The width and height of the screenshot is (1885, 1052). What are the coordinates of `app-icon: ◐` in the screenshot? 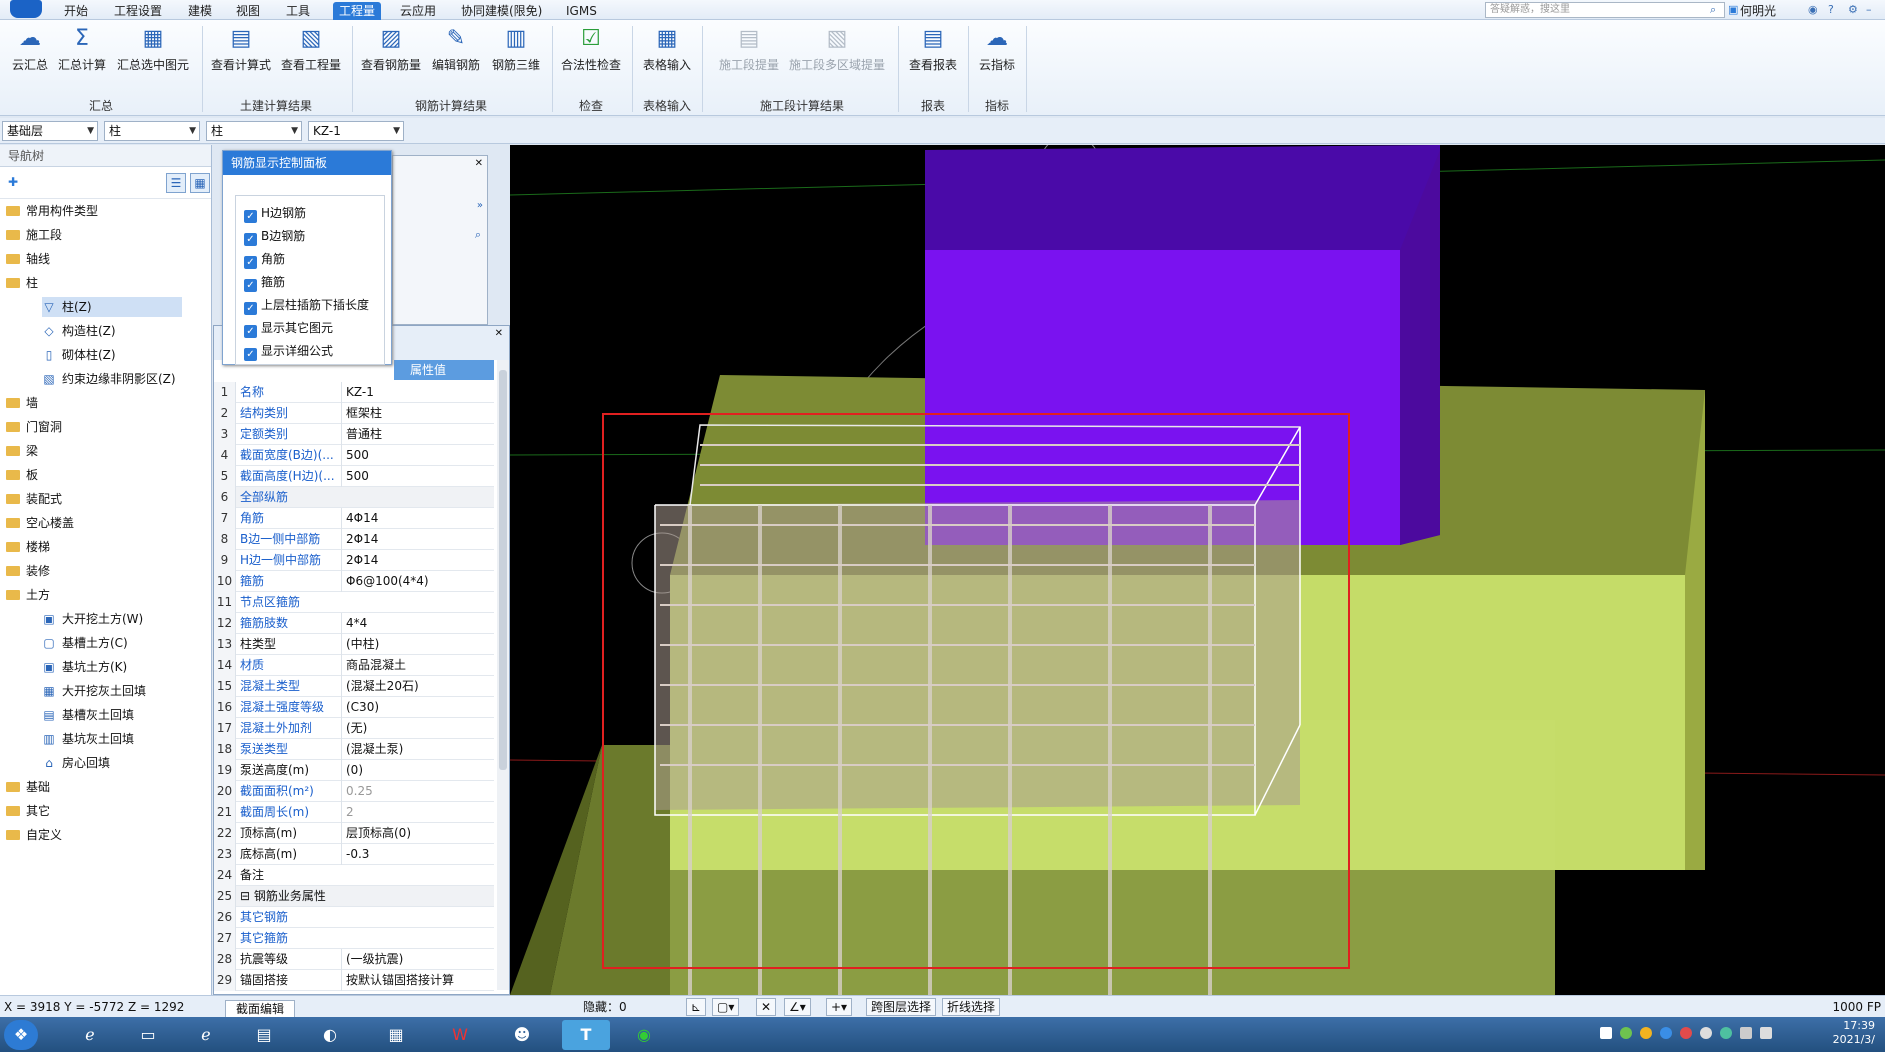 It's located at (330, 1035).